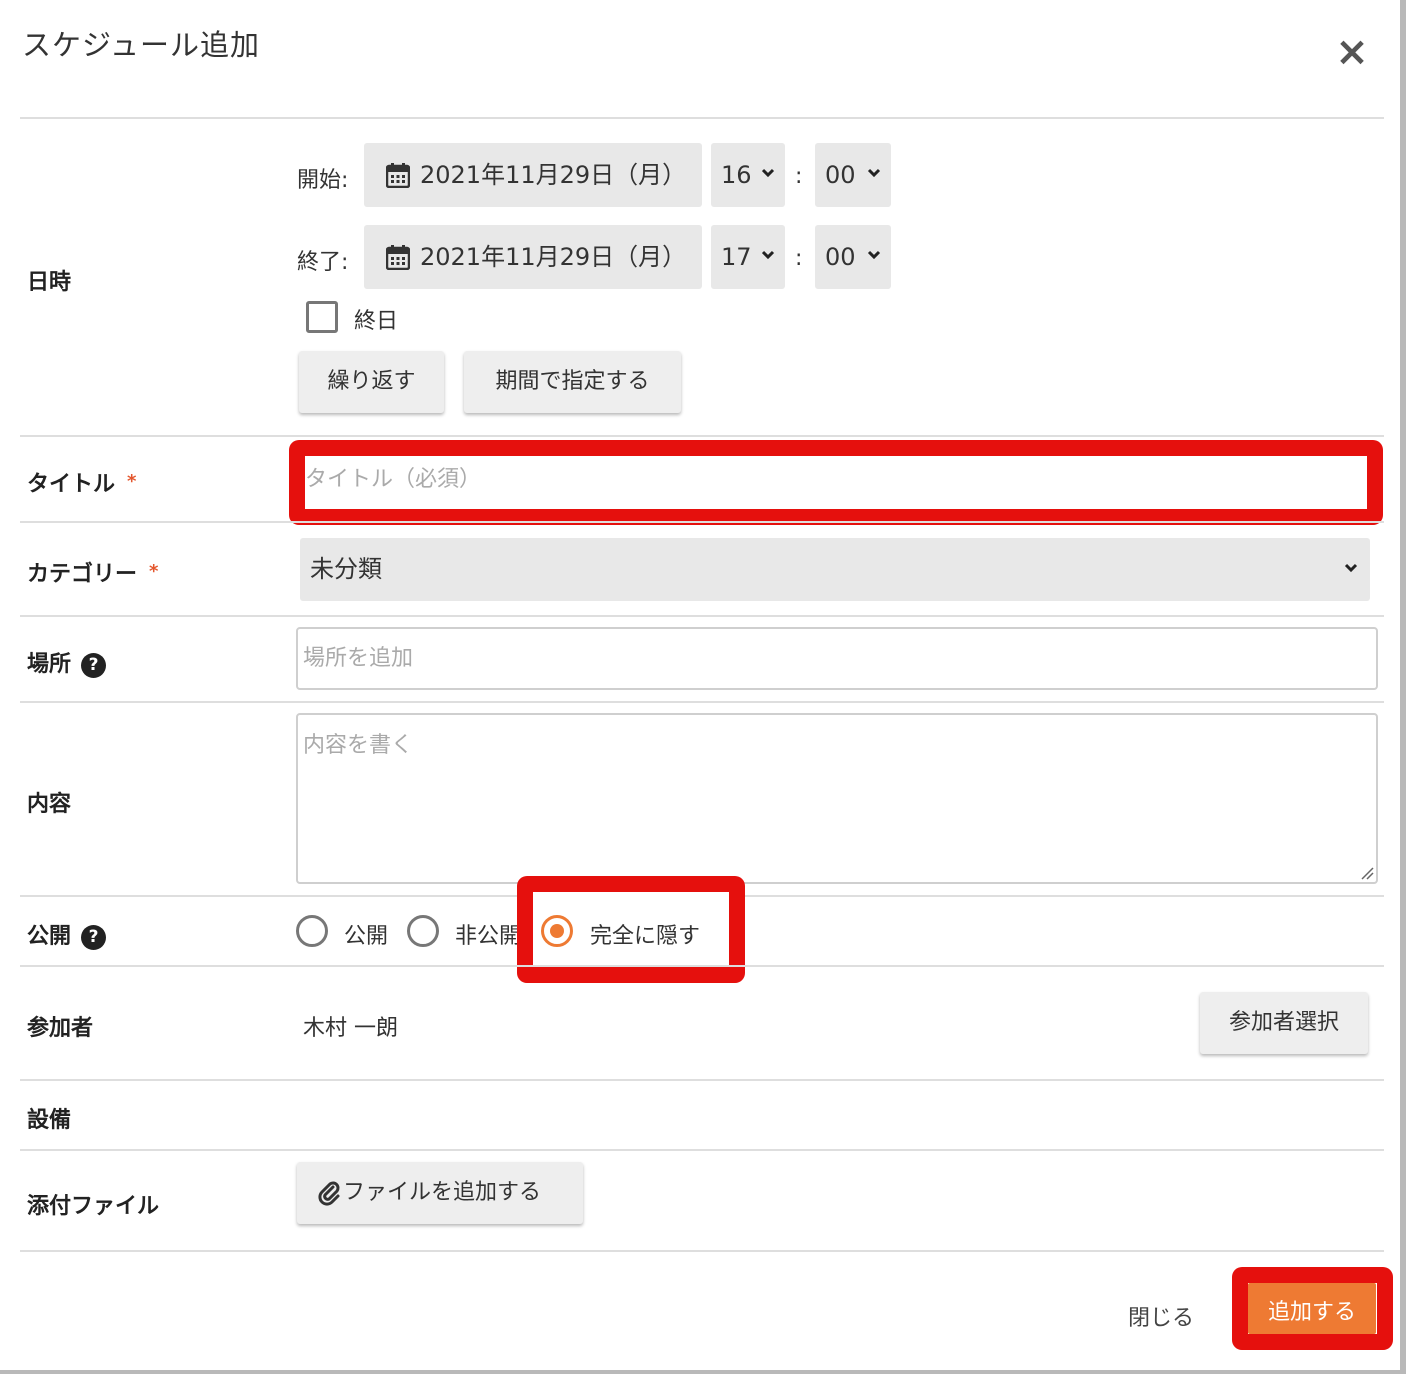 Image resolution: width=1406 pixels, height=1374 pixels. I want to click on start-hour-select: 16, so click(748, 175).